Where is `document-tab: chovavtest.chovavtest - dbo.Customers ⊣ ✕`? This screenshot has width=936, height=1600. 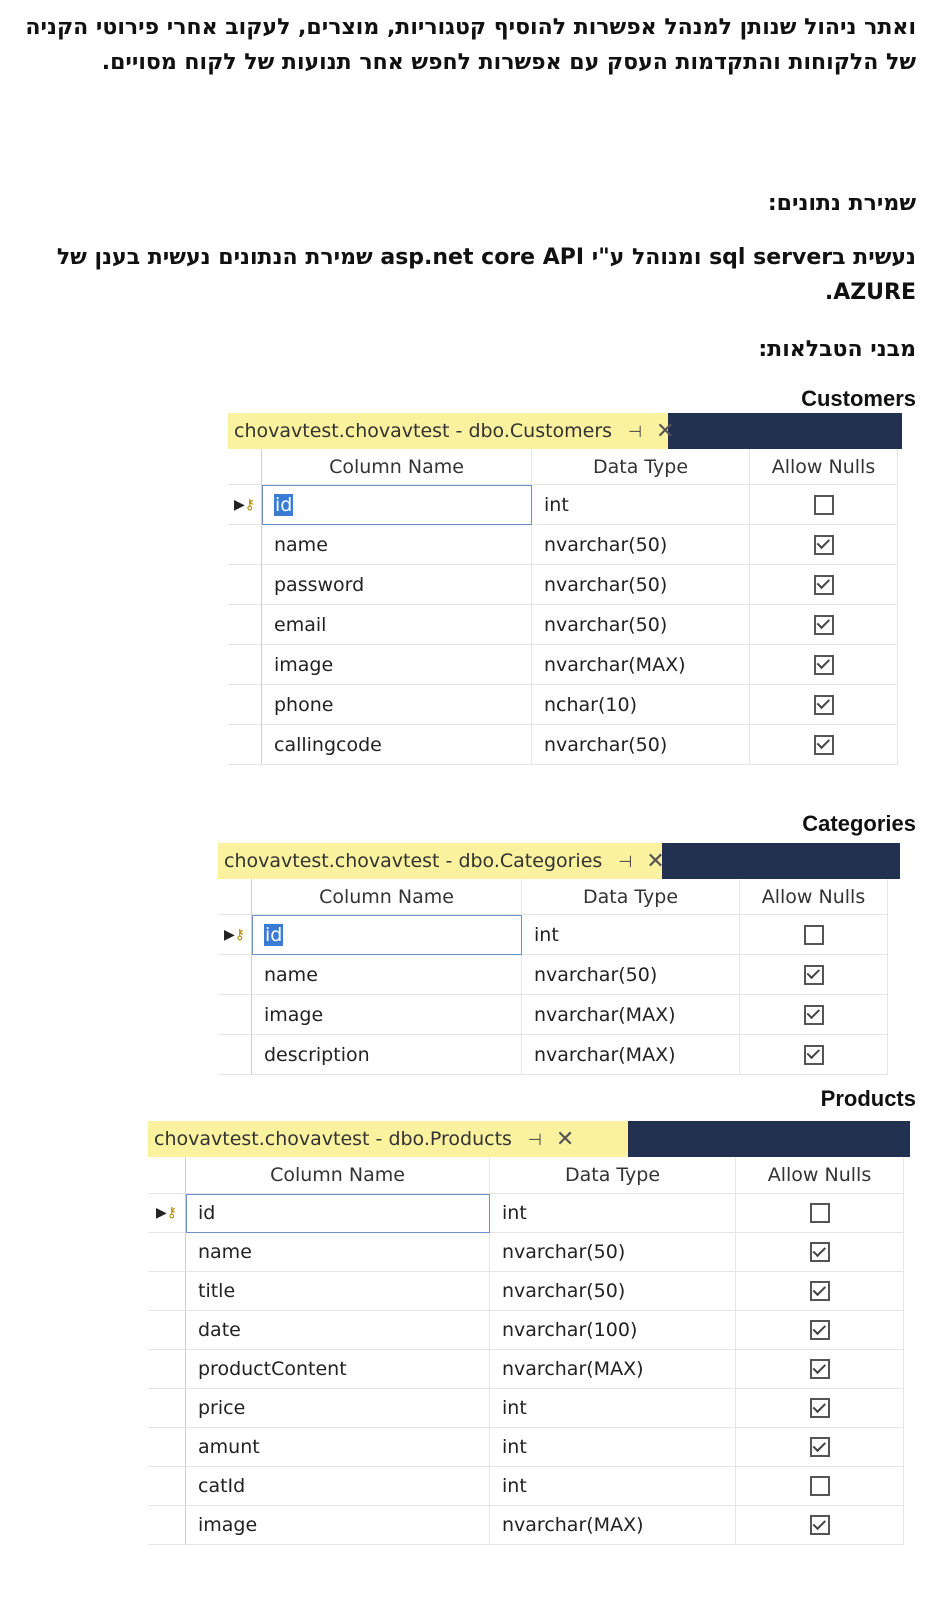 document-tab: chovavtest.chovavtest - dbo.Customers ⊣ ✕ is located at coordinates (451, 431).